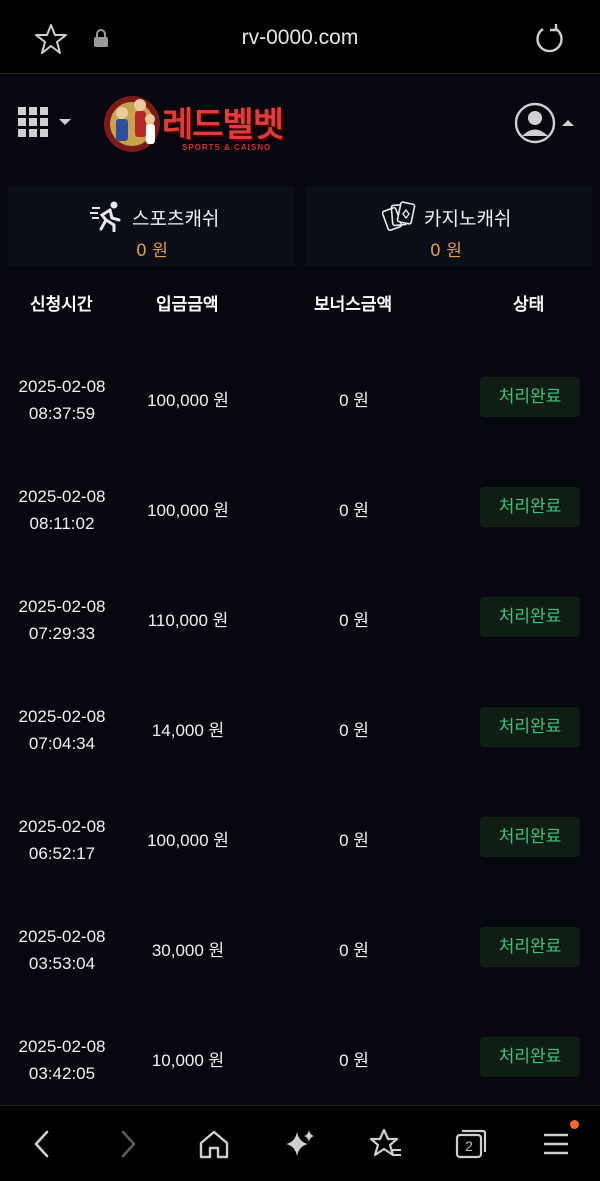 The image size is (600, 1181). What do you see at coordinates (176, 219) in the screenshot?
I see `sports-cash-label: 스포츠캐쉬` at bounding box center [176, 219].